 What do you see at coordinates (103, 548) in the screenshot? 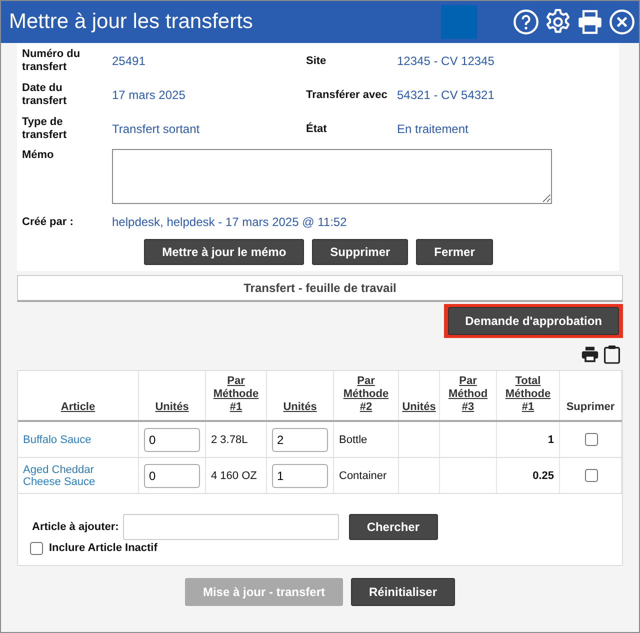
I see `checkbox-label: Inclure Article Inactif` at bounding box center [103, 548].